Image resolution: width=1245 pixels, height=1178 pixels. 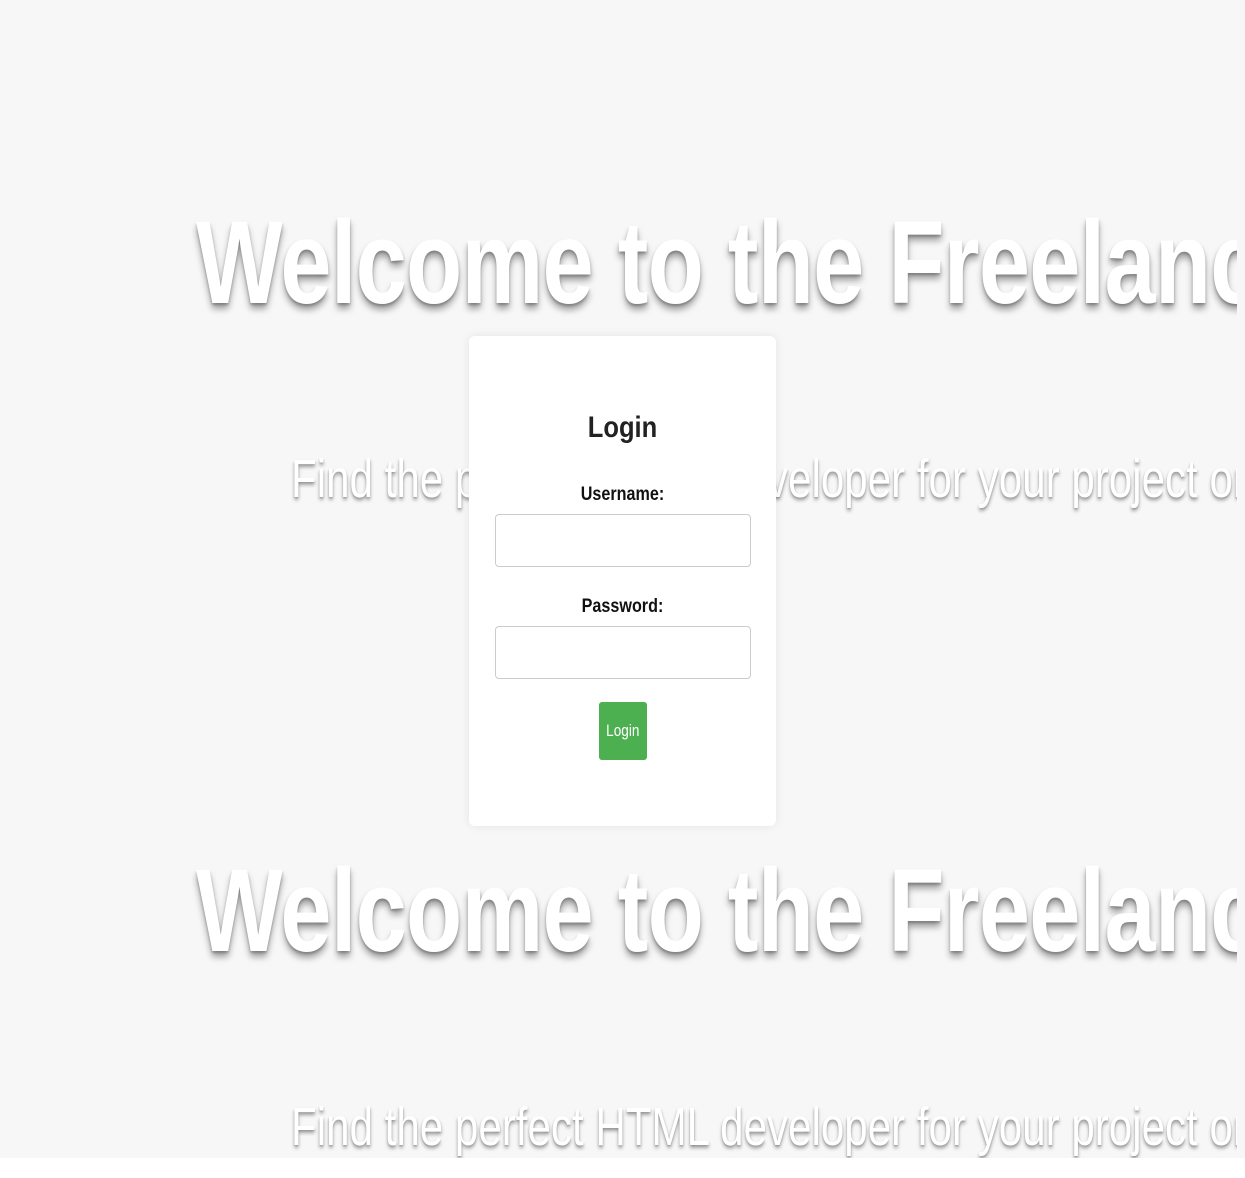 I want to click on hero-title-repeat: Welcome to the Freelancer, so click(x=716, y=911).